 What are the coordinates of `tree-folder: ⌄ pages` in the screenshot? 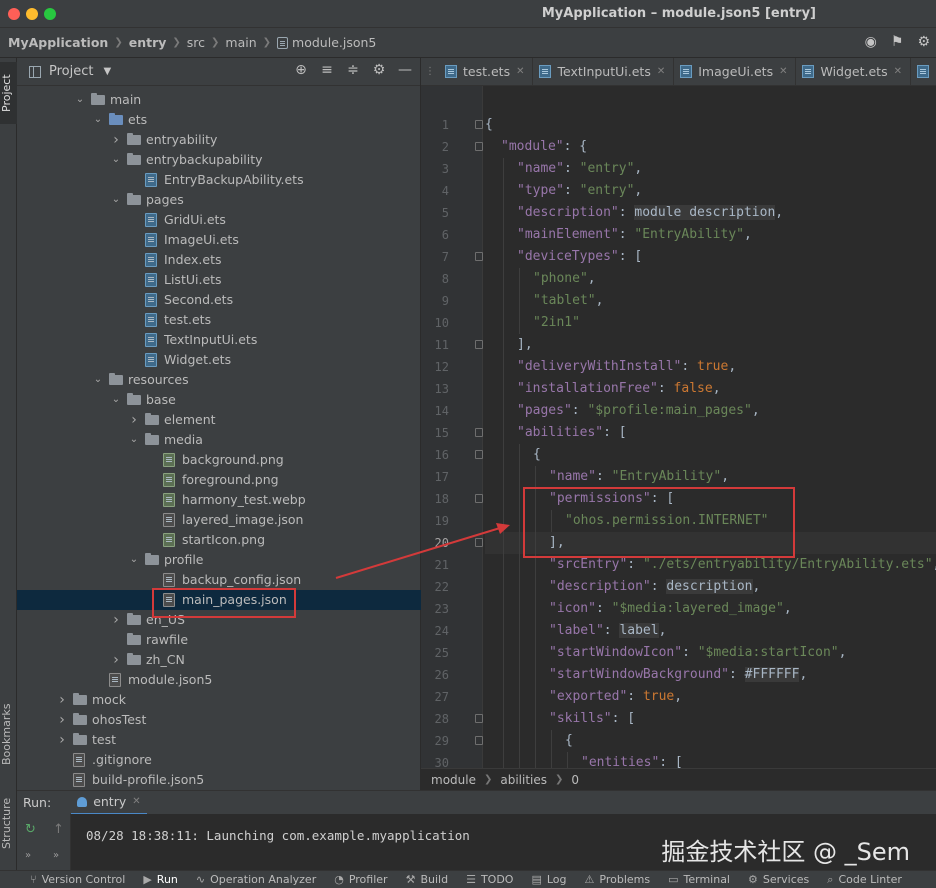 It's located at (219, 200).